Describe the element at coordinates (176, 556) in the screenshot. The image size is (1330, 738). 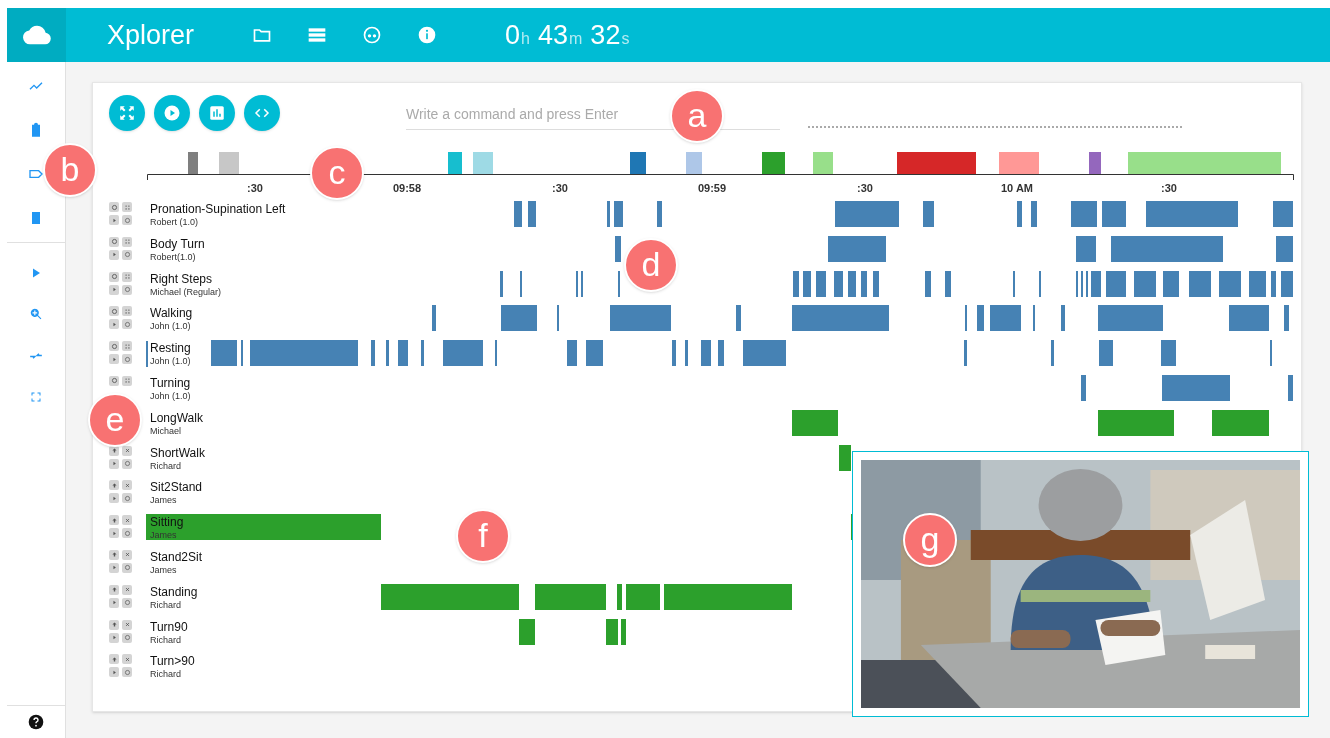
I see `track-name: Stand2Sit` at that location.